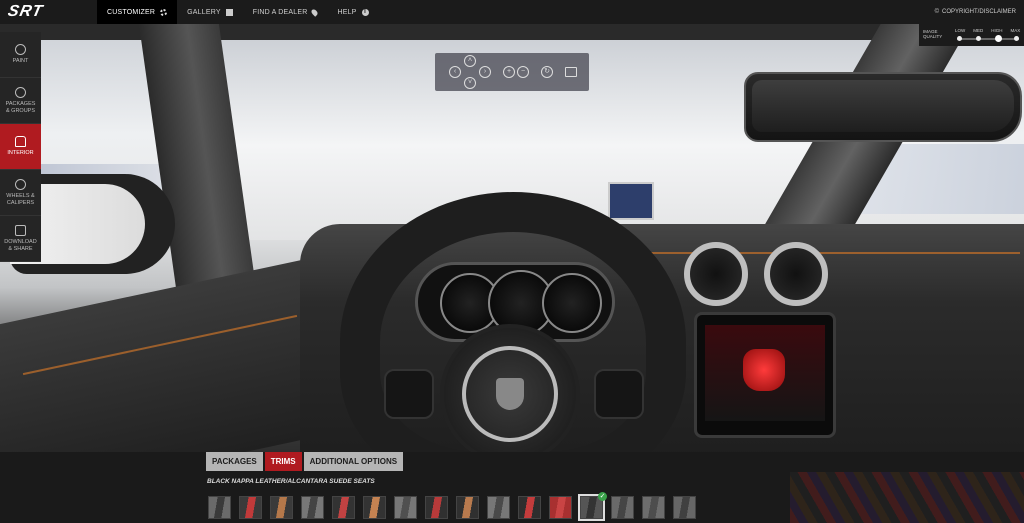 The height and width of the screenshot is (523, 1024). What do you see at coordinates (20, 230) in the screenshot?
I see `camera-icon` at bounding box center [20, 230].